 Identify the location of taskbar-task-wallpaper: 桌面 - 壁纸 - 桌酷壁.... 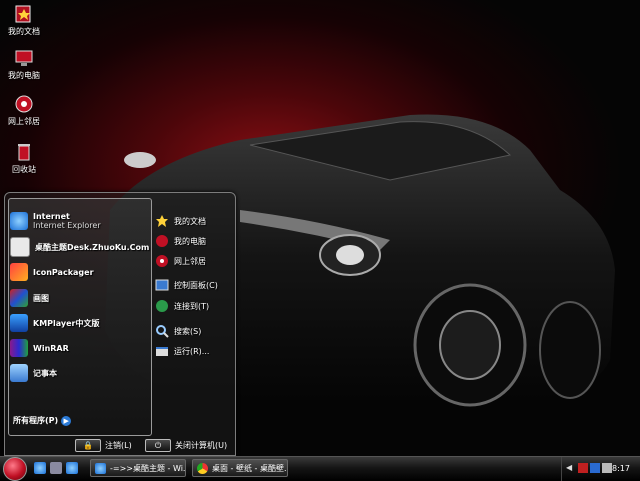
(240, 468).